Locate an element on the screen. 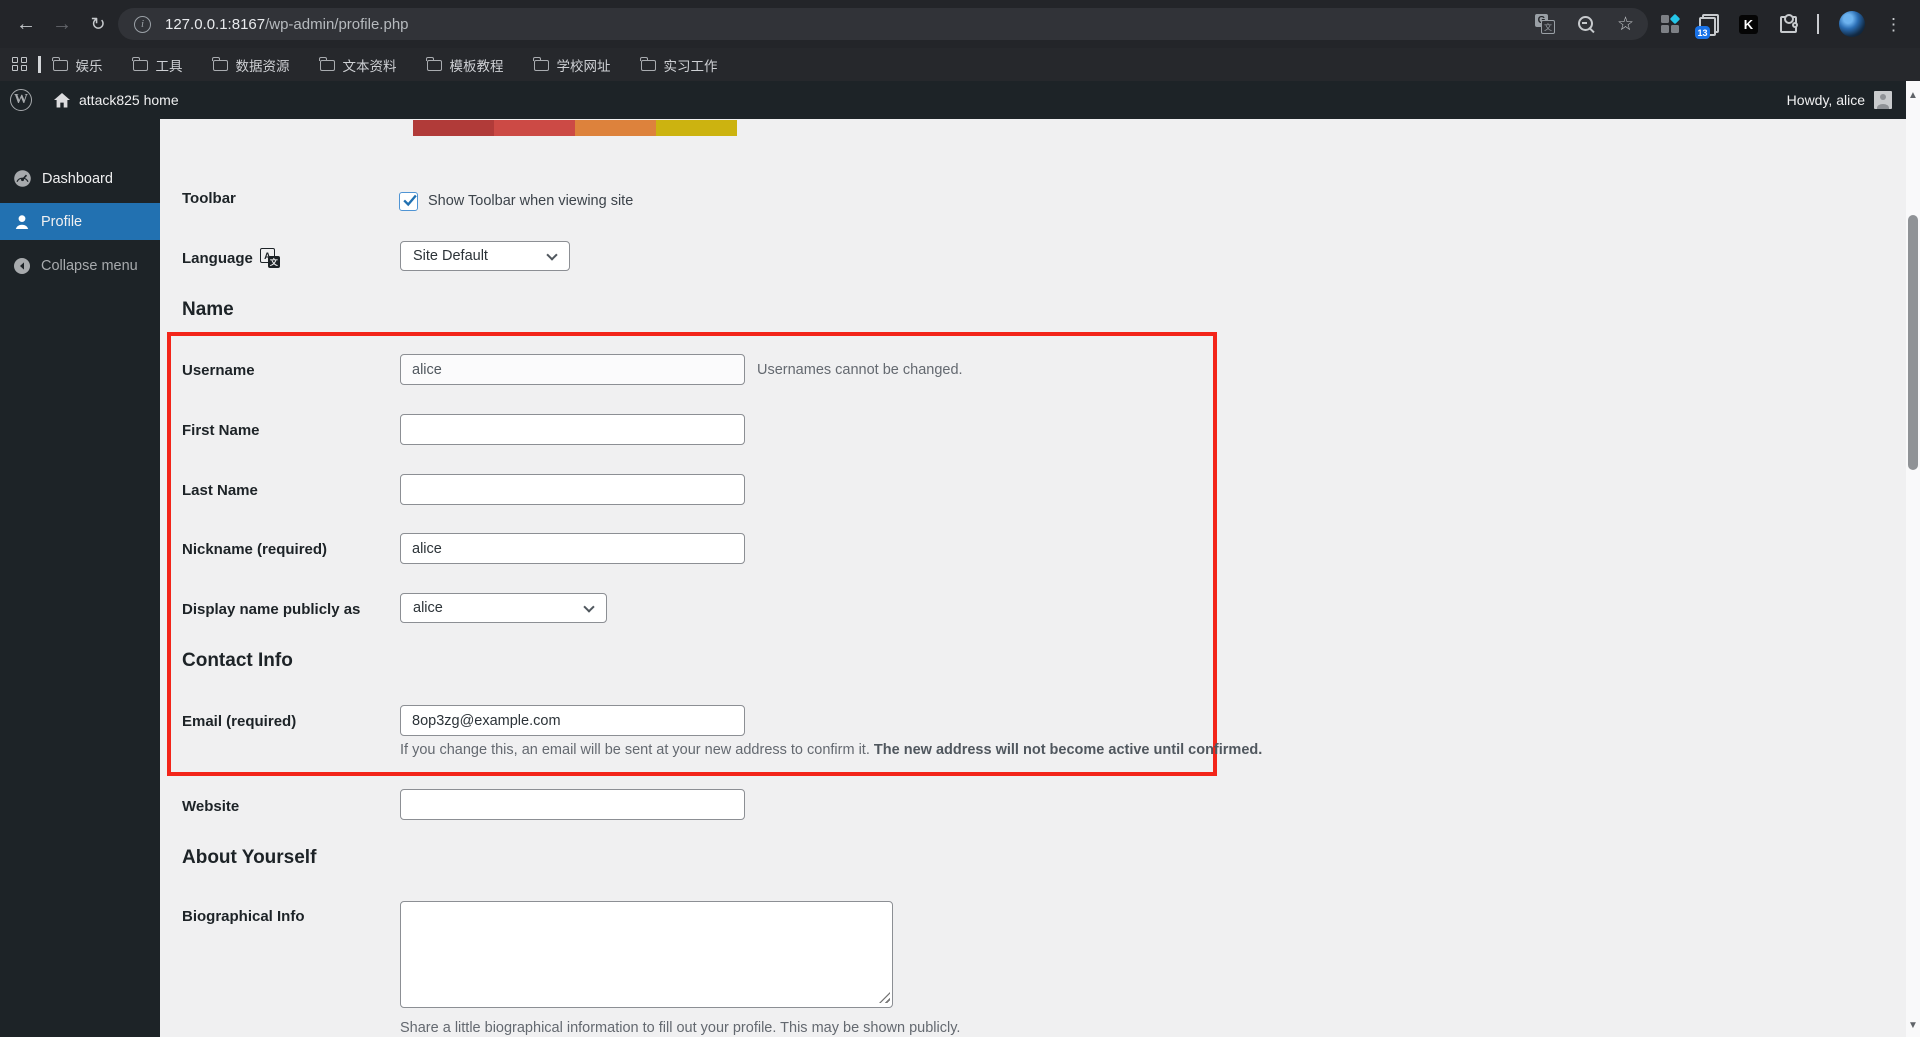 Image resolution: width=1920 pixels, height=1037 pixels. sidebar-item-dashboard: Dashboard is located at coordinates (80, 178).